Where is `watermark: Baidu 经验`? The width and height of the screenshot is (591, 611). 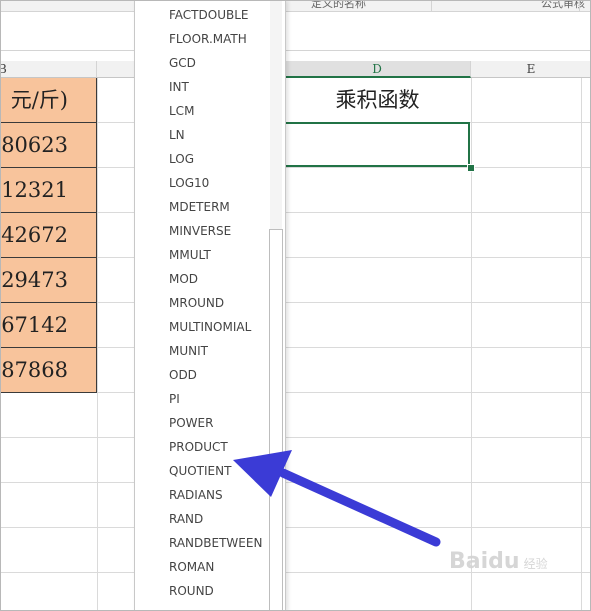 watermark: Baidu 经验 is located at coordinates (498, 561).